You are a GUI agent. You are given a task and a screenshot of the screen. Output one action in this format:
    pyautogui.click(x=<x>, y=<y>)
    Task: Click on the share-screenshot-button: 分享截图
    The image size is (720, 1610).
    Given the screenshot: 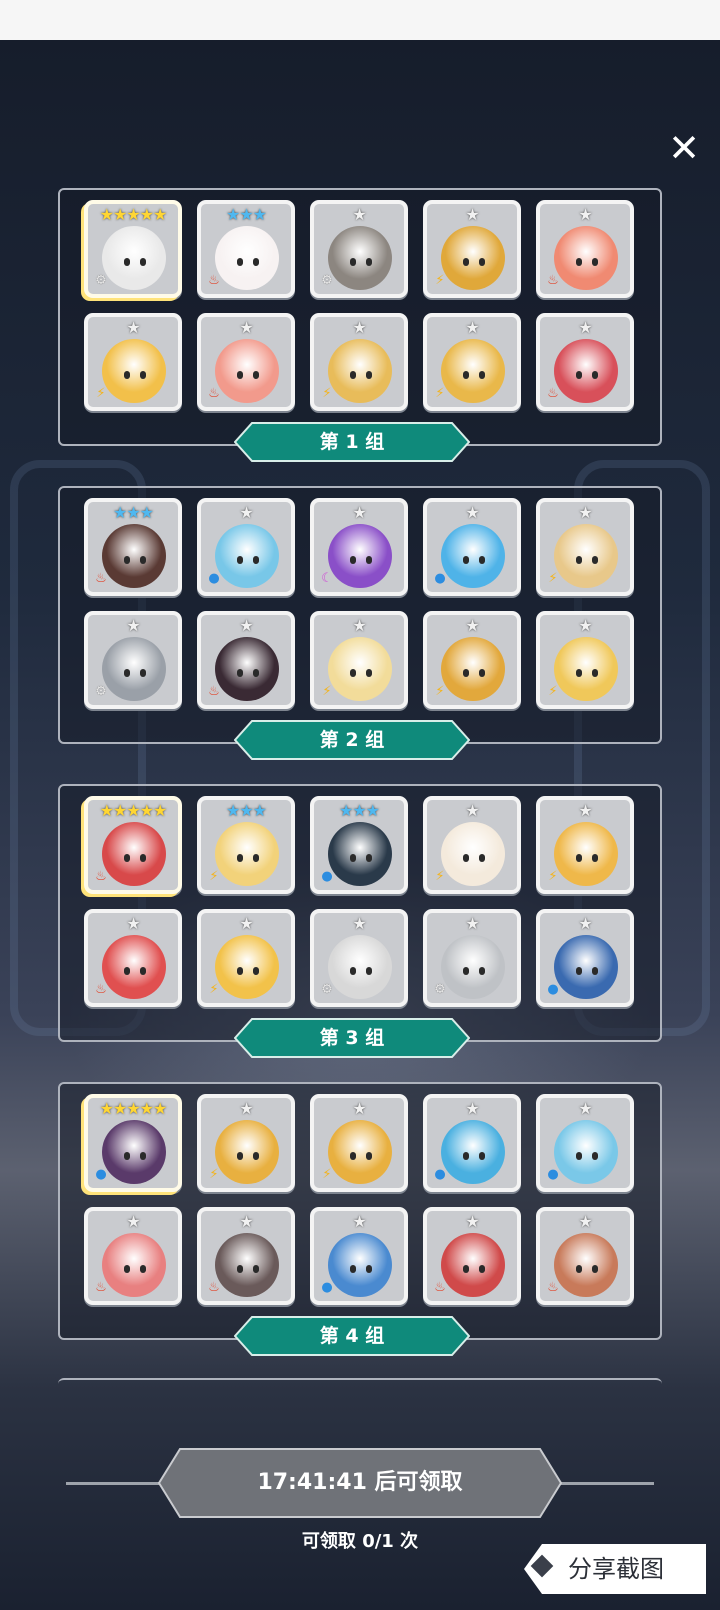 What is the action you would take?
    pyautogui.click(x=615, y=1569)
    